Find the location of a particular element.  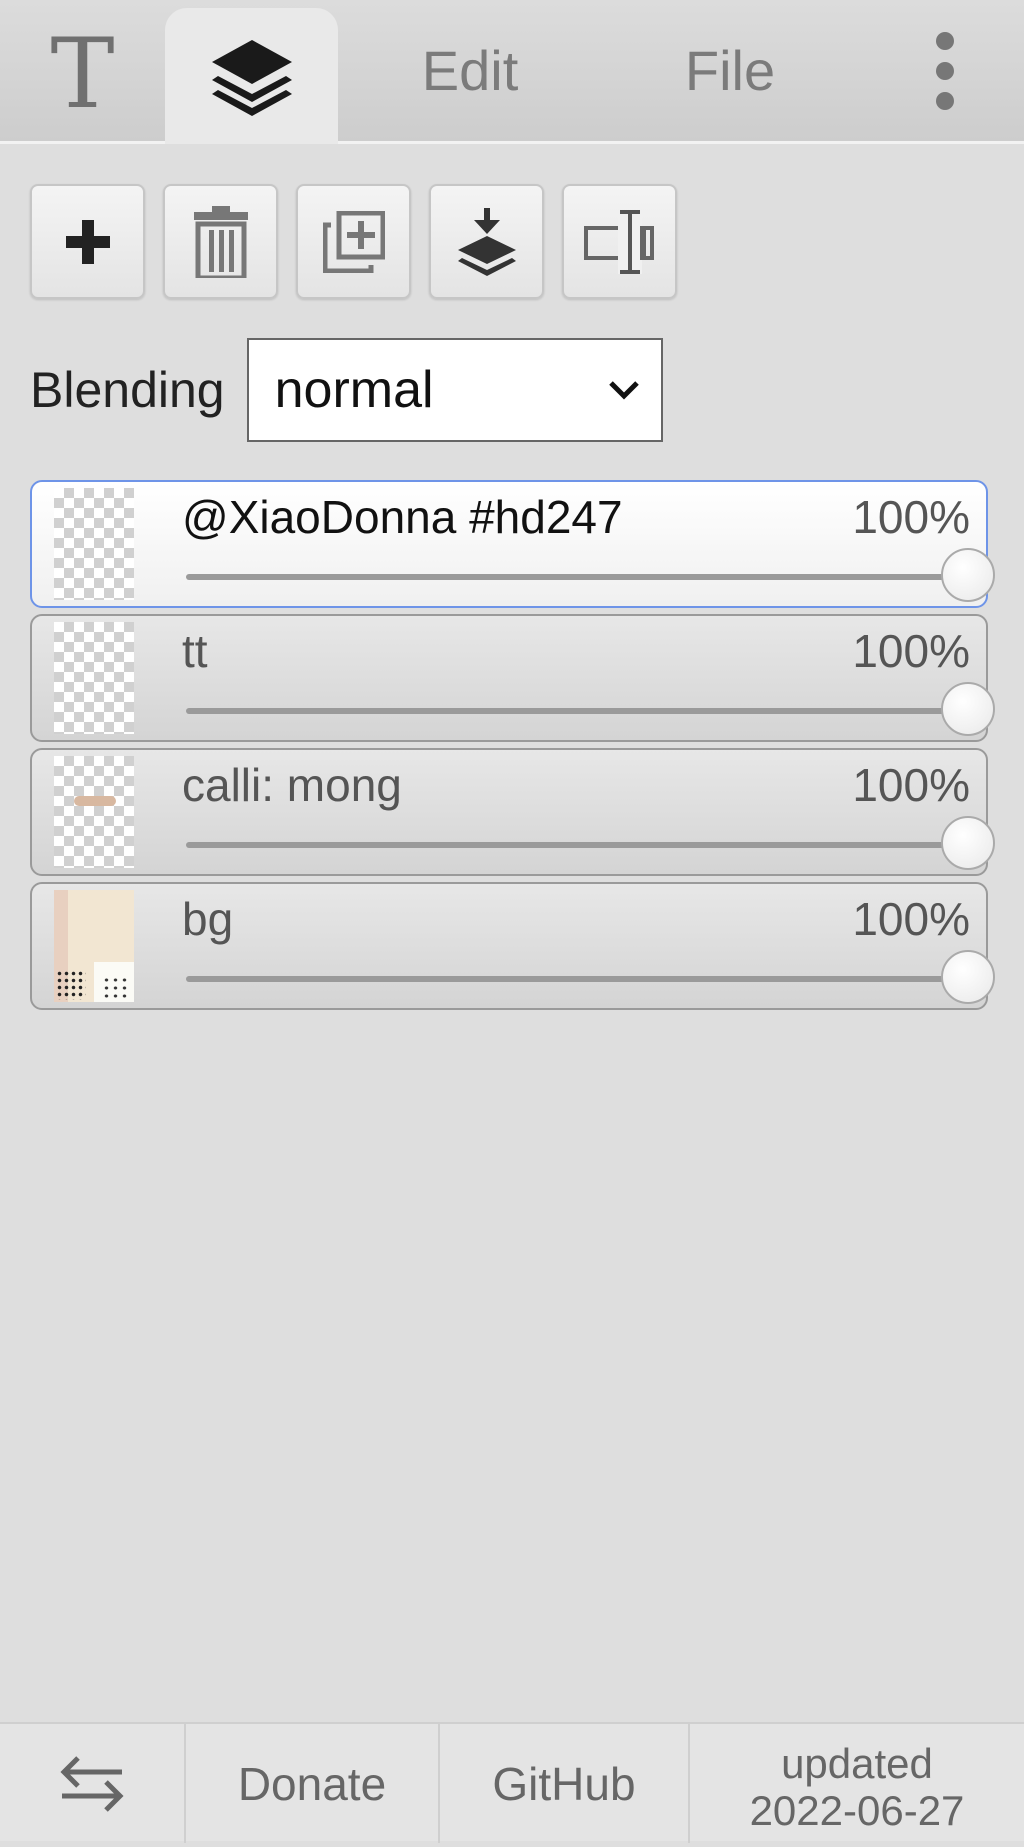

more-menu-button is located at coordinates (945, 70).